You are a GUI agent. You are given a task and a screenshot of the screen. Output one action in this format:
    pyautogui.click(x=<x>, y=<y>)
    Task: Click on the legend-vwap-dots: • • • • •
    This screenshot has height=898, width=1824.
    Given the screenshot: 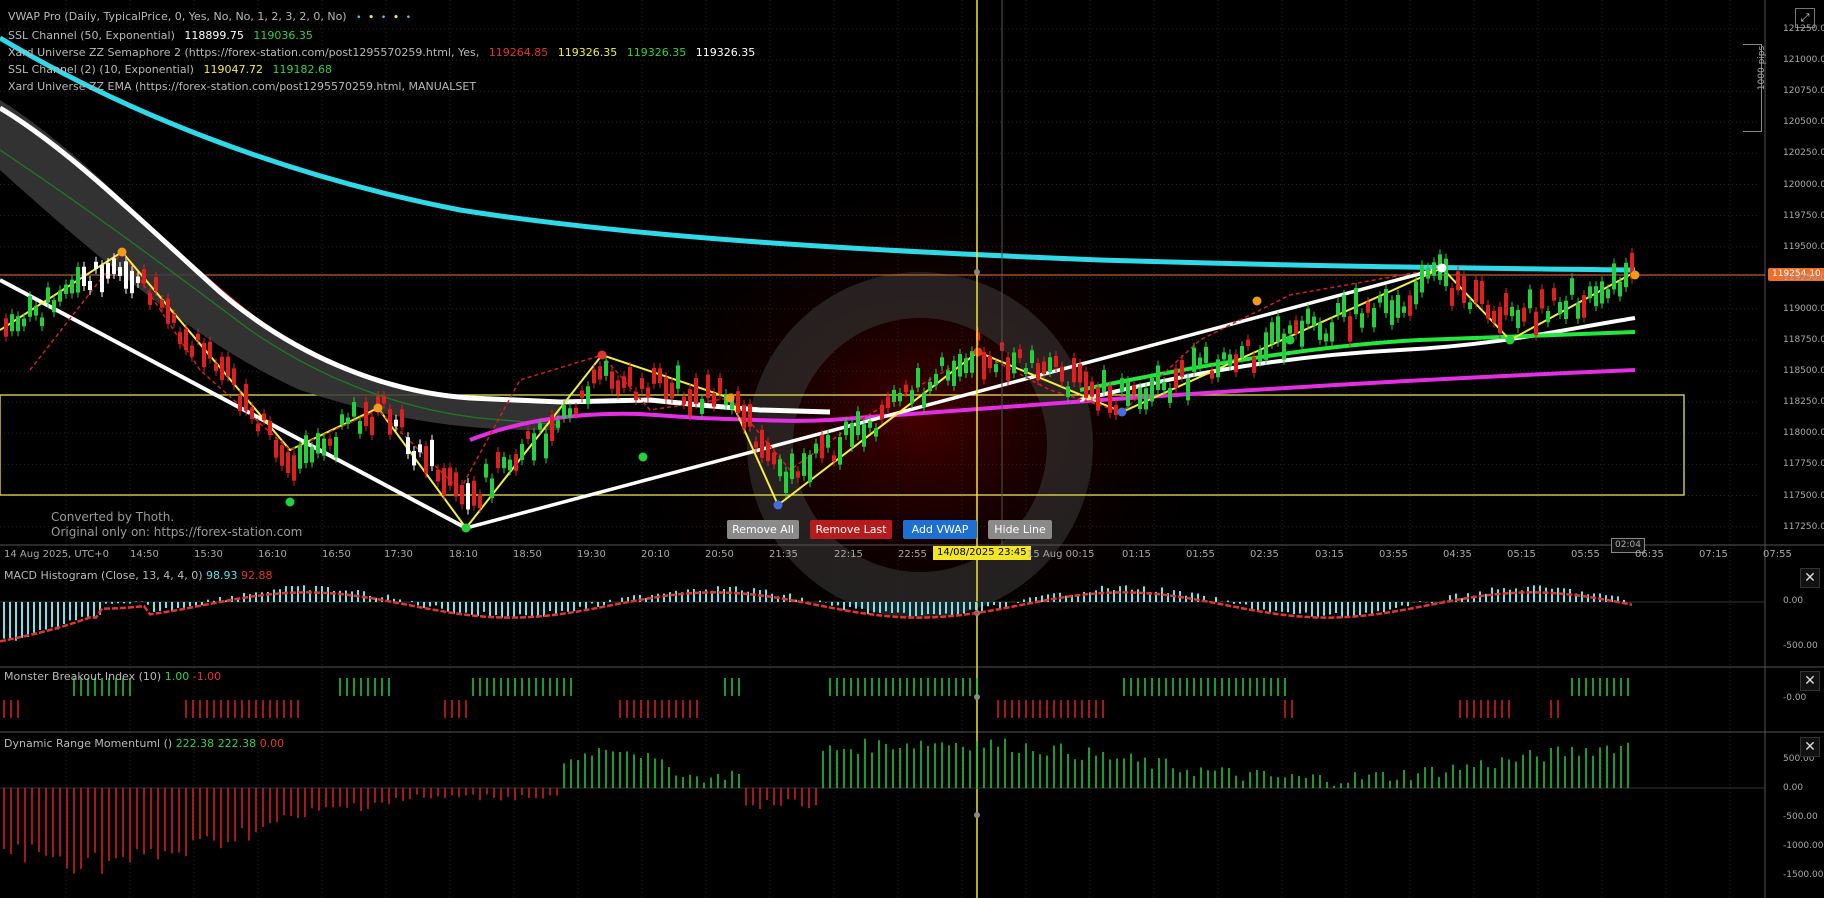 What is the action you would take?
    pyautogui.click(x=385, y=18)
    